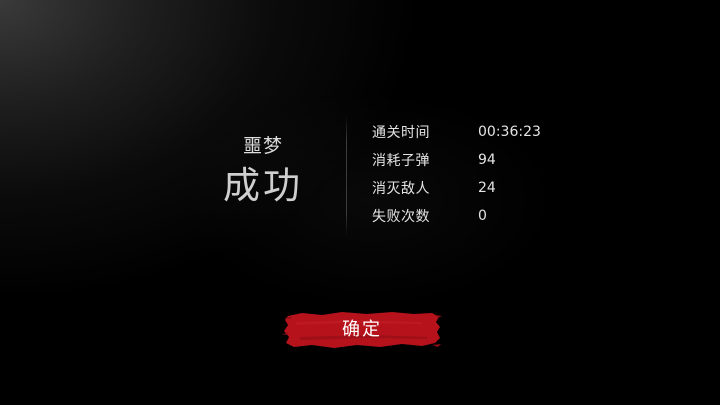  I want to click on stat-label: 消灭敌人, so click(401, 189).